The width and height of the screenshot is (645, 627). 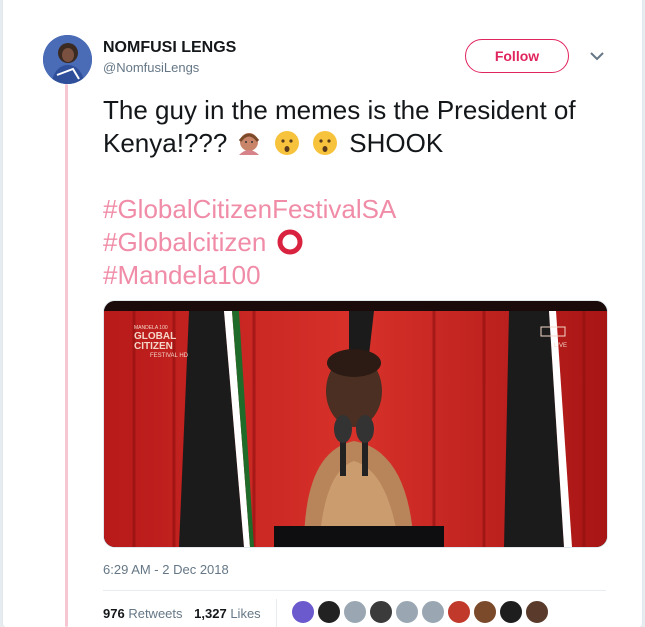 What do you see at coordinates (186, 613) in the screenshot?
I see `tweet-stats: 976 Retweets 1,327 Likes` at bounding box center [186, 613].